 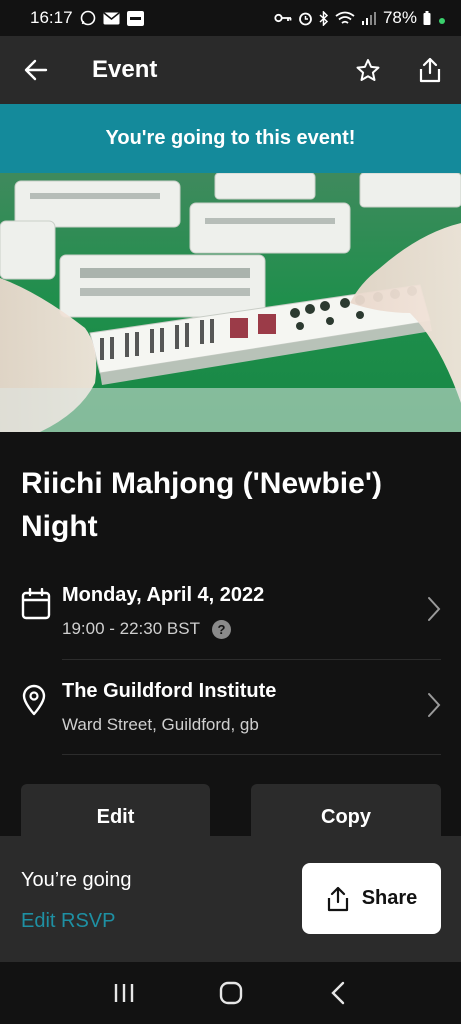 What do you see at coordinates (115, 817) in the screenshot?
I see `edit-button-label: Edit` at bounding box center [115, 817].